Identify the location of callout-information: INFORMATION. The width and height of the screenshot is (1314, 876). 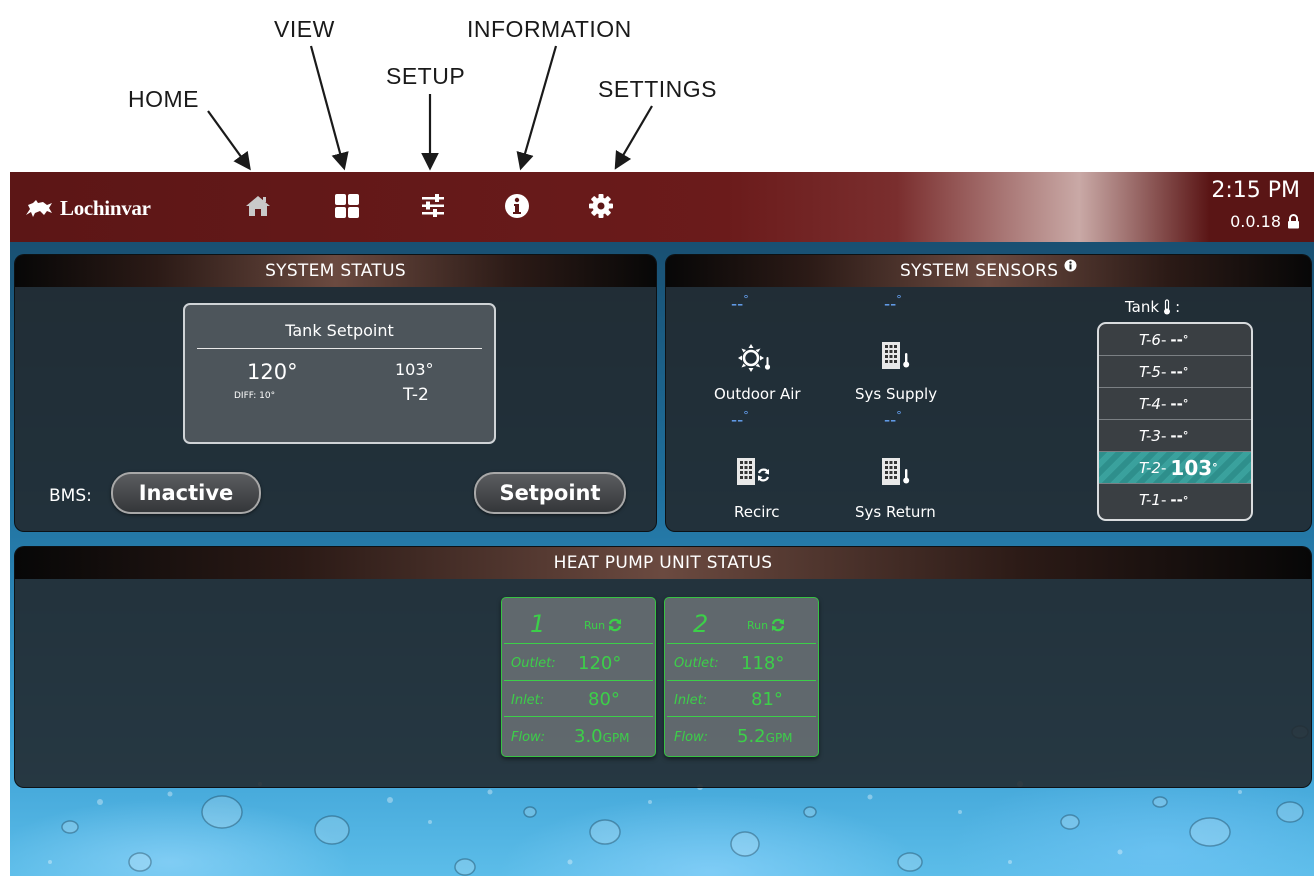
(549, 29).